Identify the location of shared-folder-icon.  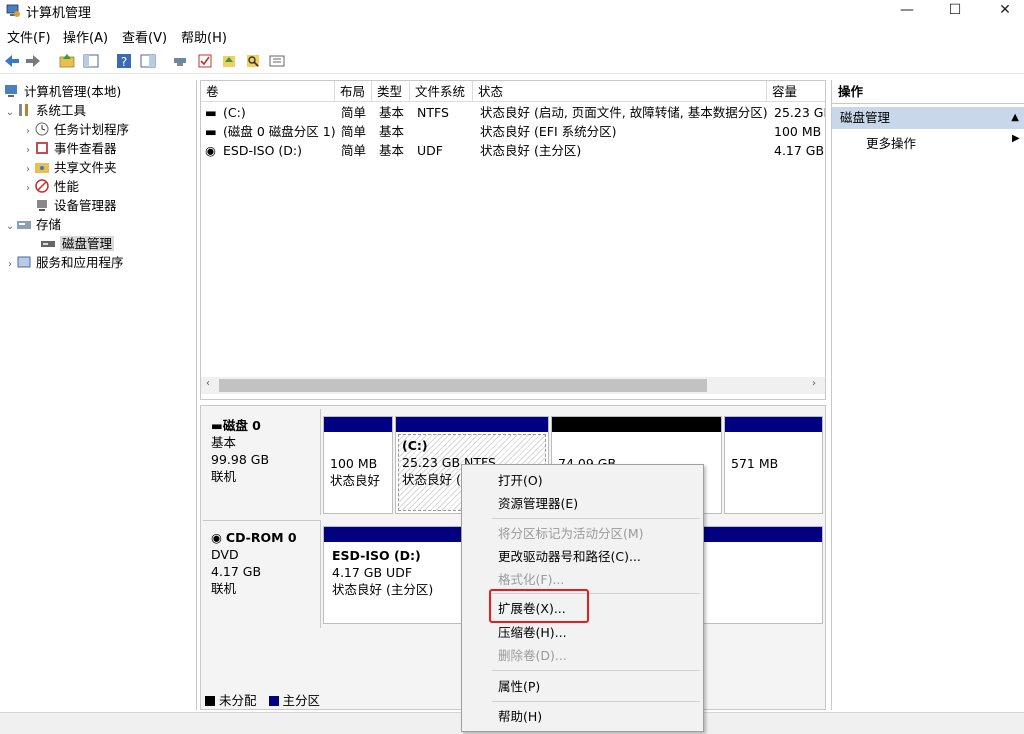
(42, 168).